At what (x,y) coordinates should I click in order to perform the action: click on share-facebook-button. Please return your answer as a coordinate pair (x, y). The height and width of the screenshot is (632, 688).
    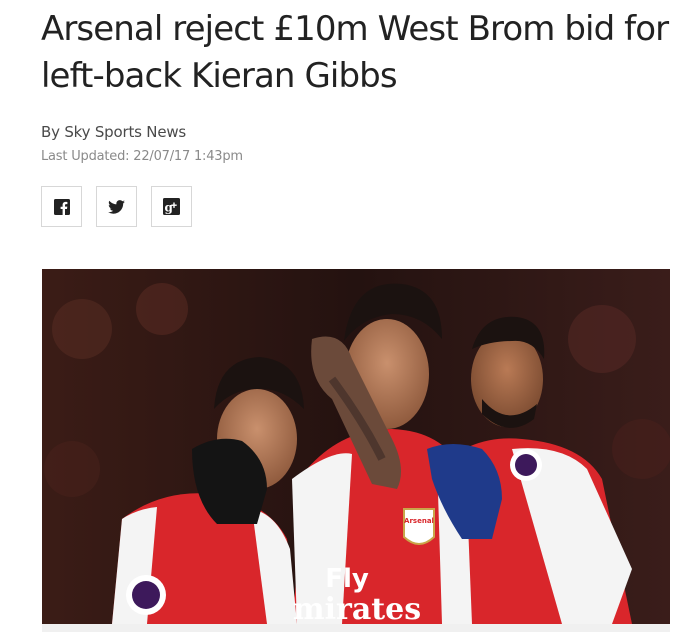
    Looking at the image, I should click on (61, 206).